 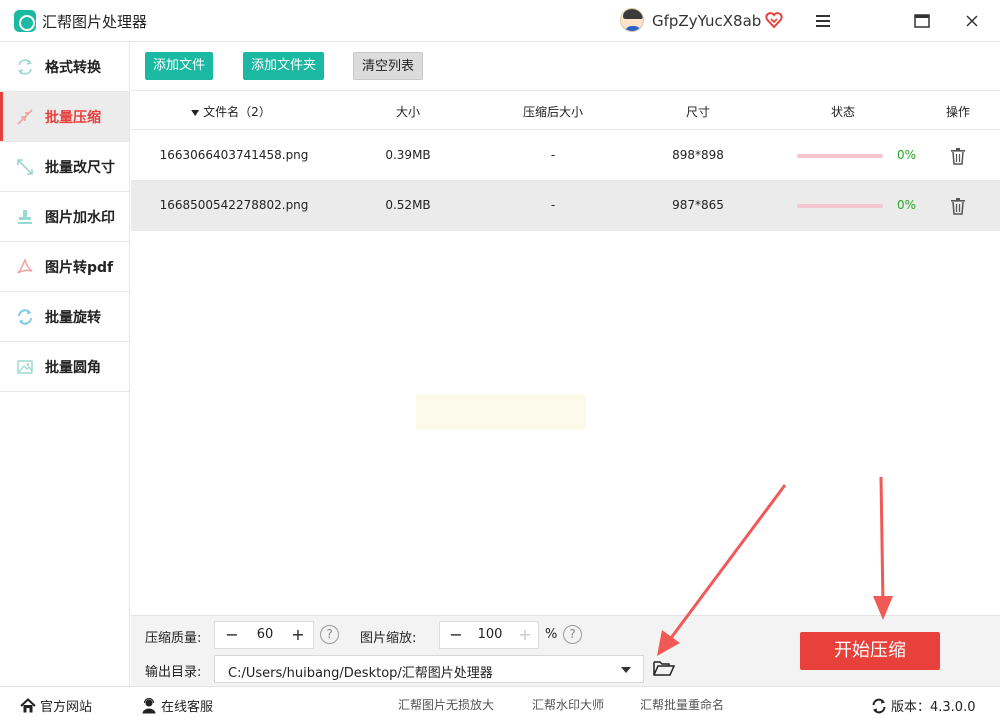 I want to click on arrow-to-start-button, so click(x=883, y=548).